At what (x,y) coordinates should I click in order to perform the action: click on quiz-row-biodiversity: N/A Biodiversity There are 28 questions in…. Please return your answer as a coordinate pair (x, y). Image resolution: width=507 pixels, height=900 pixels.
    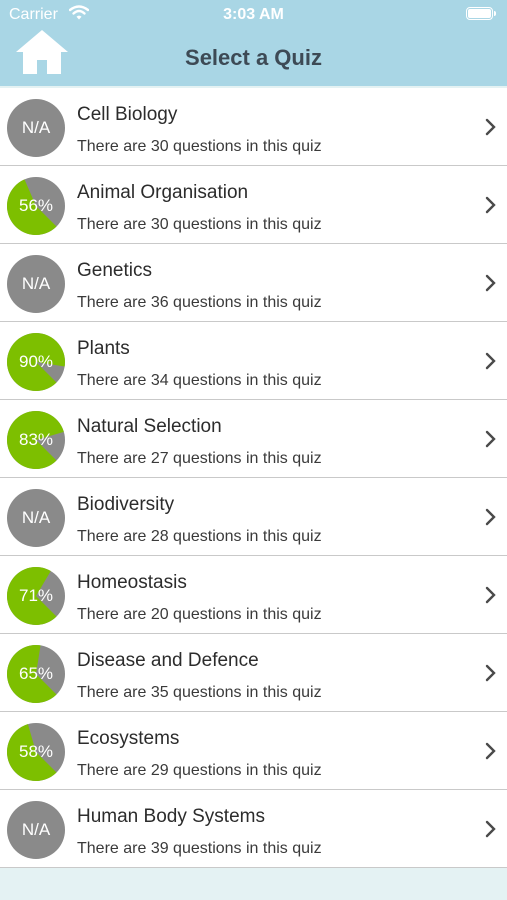
    Looking at the image, I should click on (253, 517).